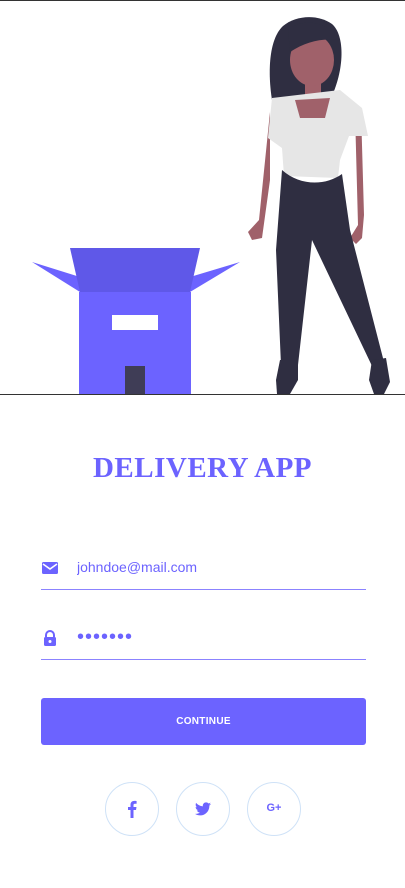 The image size is (405, 888). I want to click on google-plus-login-button: G+, so click(274, 809).